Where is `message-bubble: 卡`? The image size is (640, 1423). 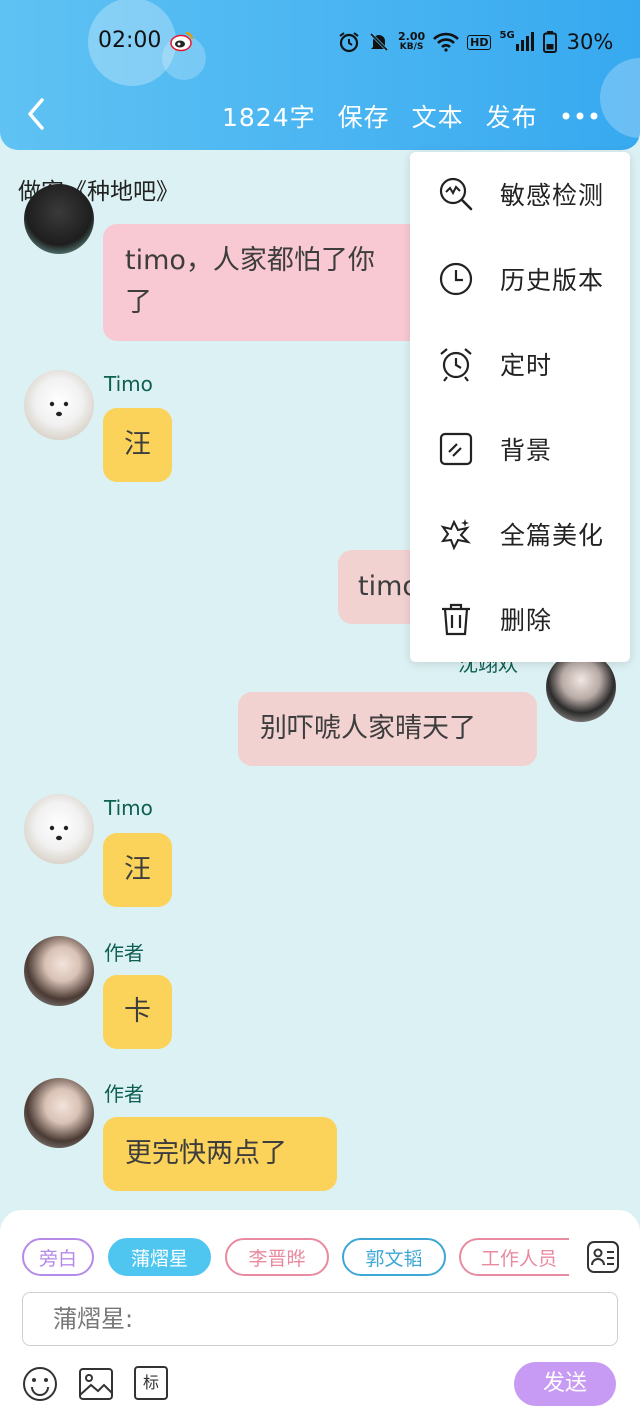
message-bubble: 卡 is located at coordinates (137, 1012).